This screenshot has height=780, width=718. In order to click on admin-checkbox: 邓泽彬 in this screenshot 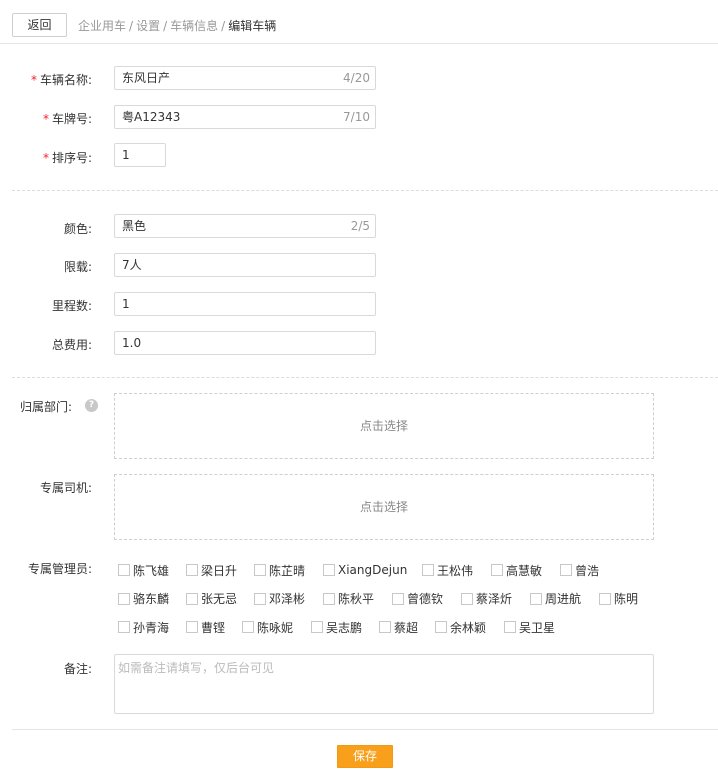, I will do `click(279, 599)`.